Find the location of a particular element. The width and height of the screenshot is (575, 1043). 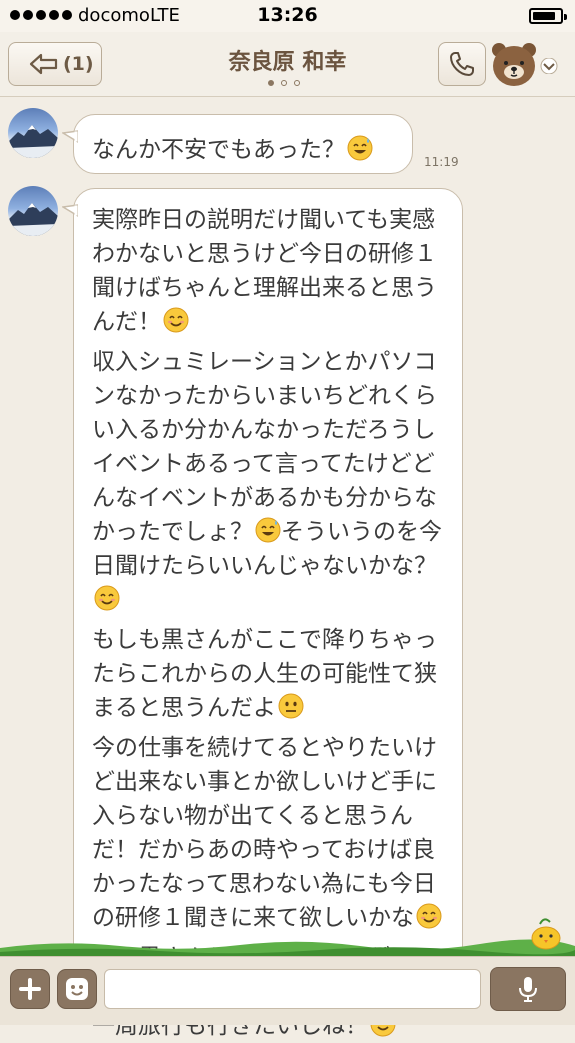

status-time: 13:26 is located at coordinates (287, 15).